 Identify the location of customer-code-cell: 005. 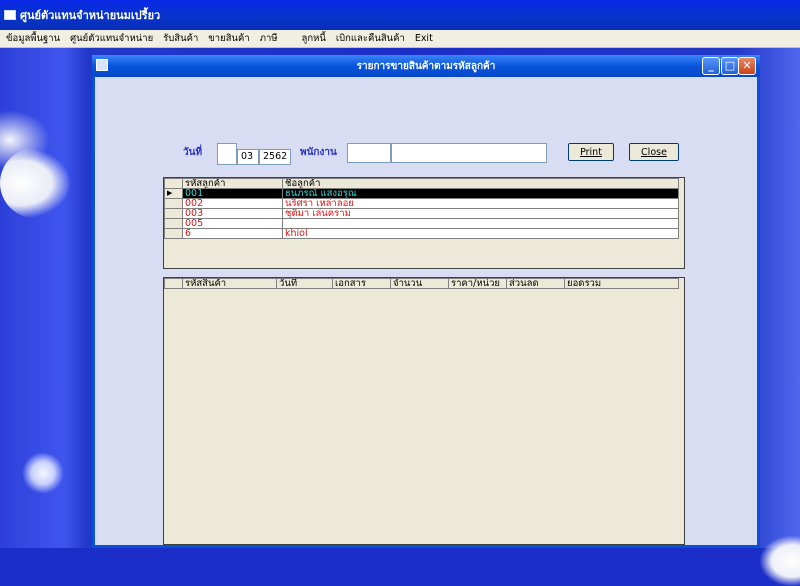
(232, 223).